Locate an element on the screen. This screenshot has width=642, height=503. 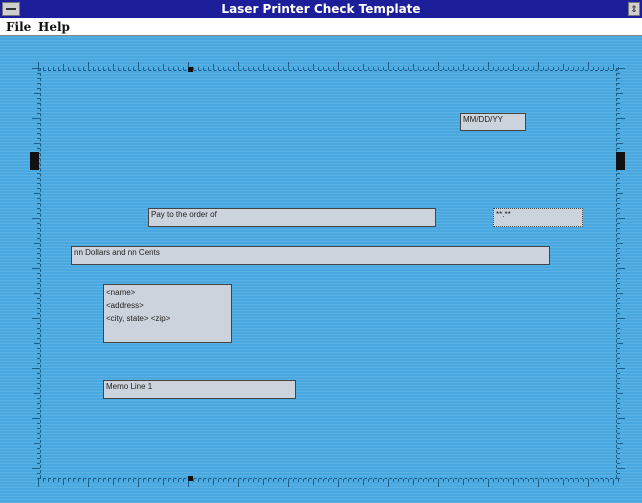
left-margin-handle is located at coordinates (34, 161).